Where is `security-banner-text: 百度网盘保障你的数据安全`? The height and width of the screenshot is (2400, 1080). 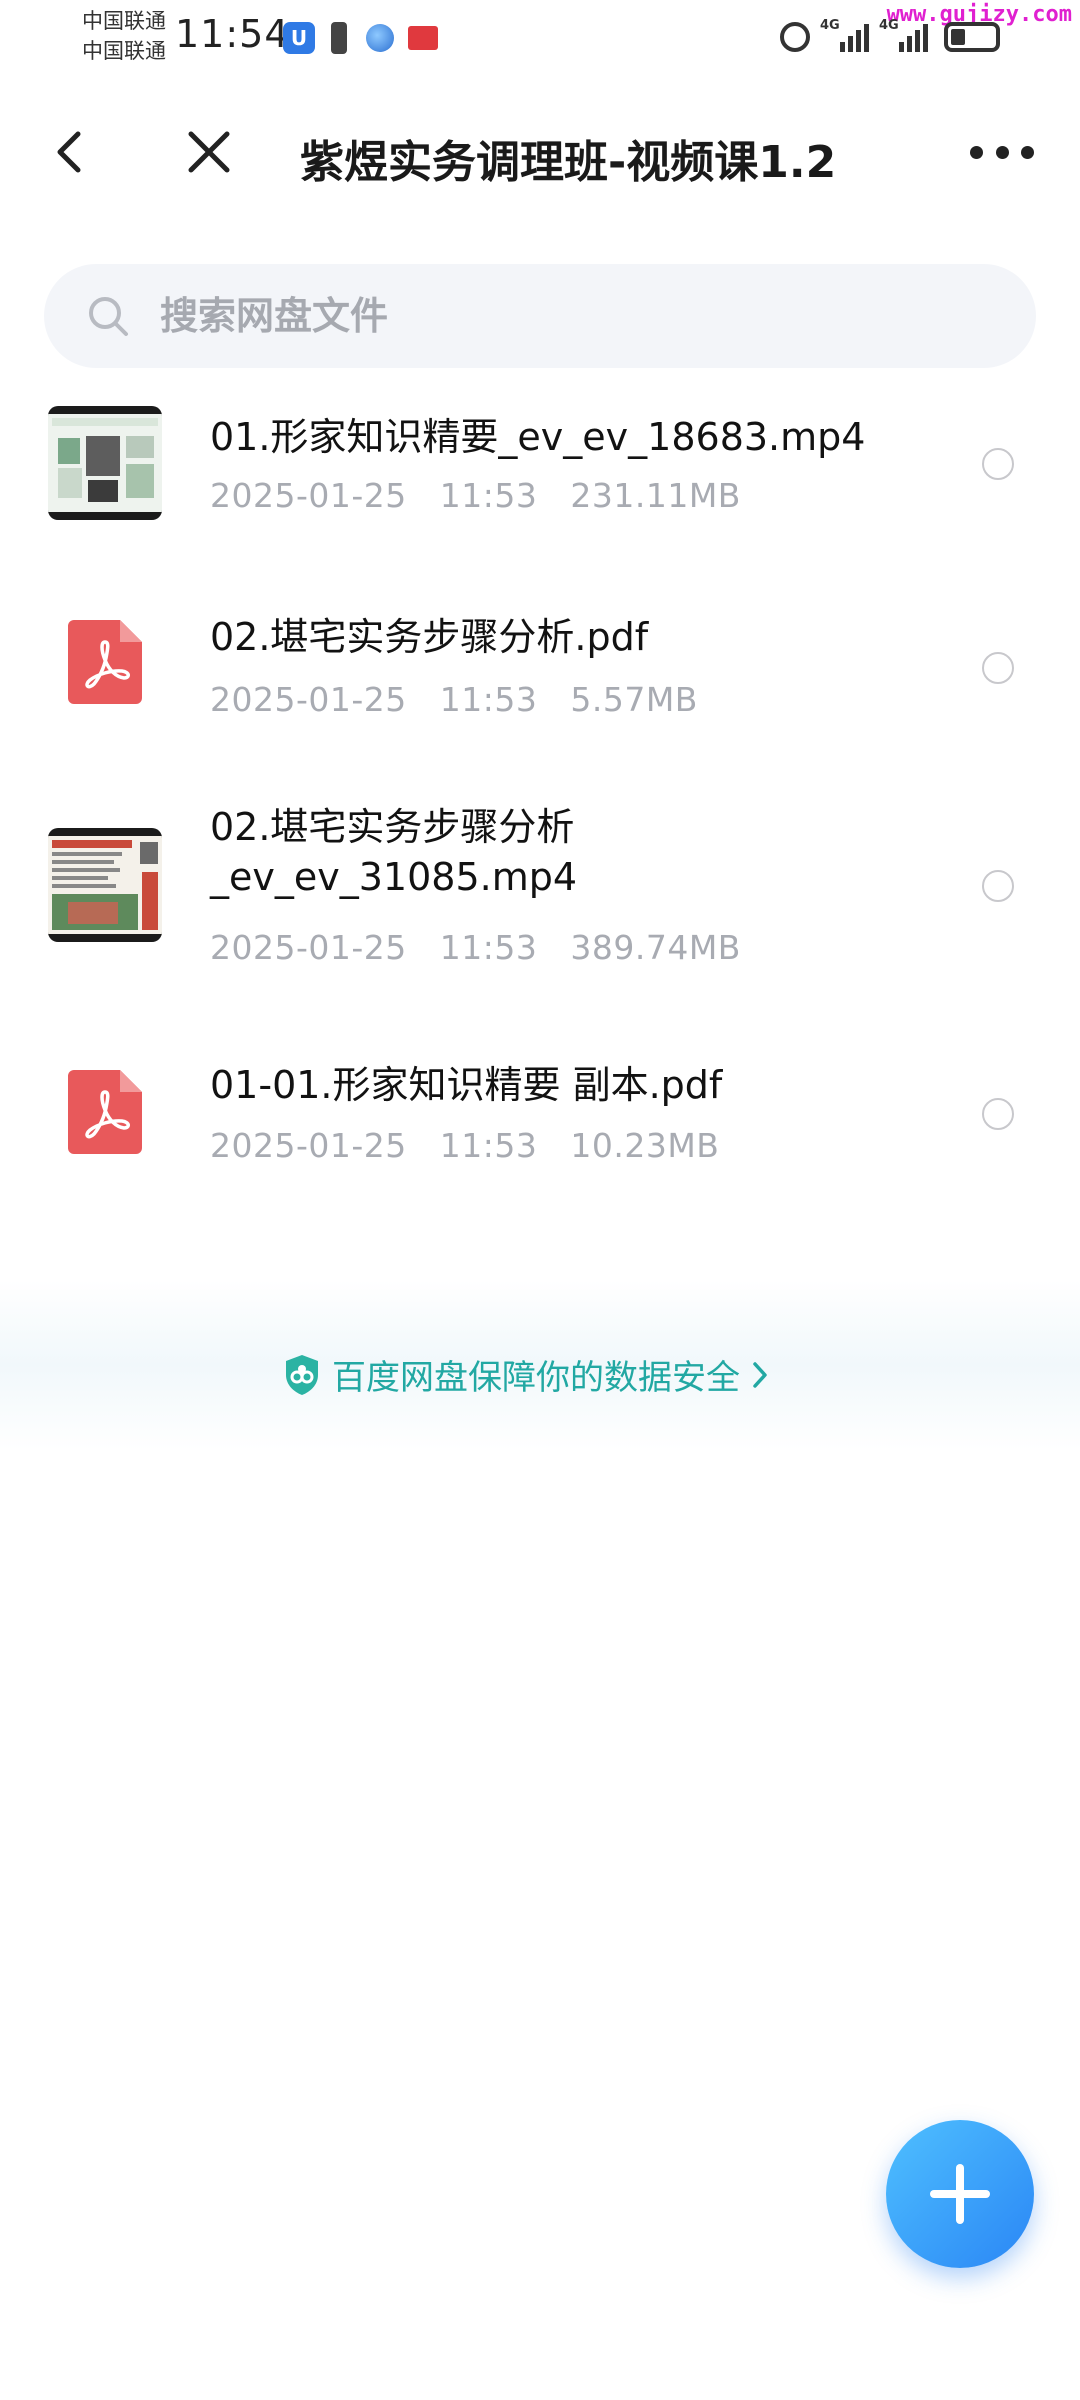
security-banner-text: 百度网盘保障你的数据安全 is located at coordinates (536, 1378).